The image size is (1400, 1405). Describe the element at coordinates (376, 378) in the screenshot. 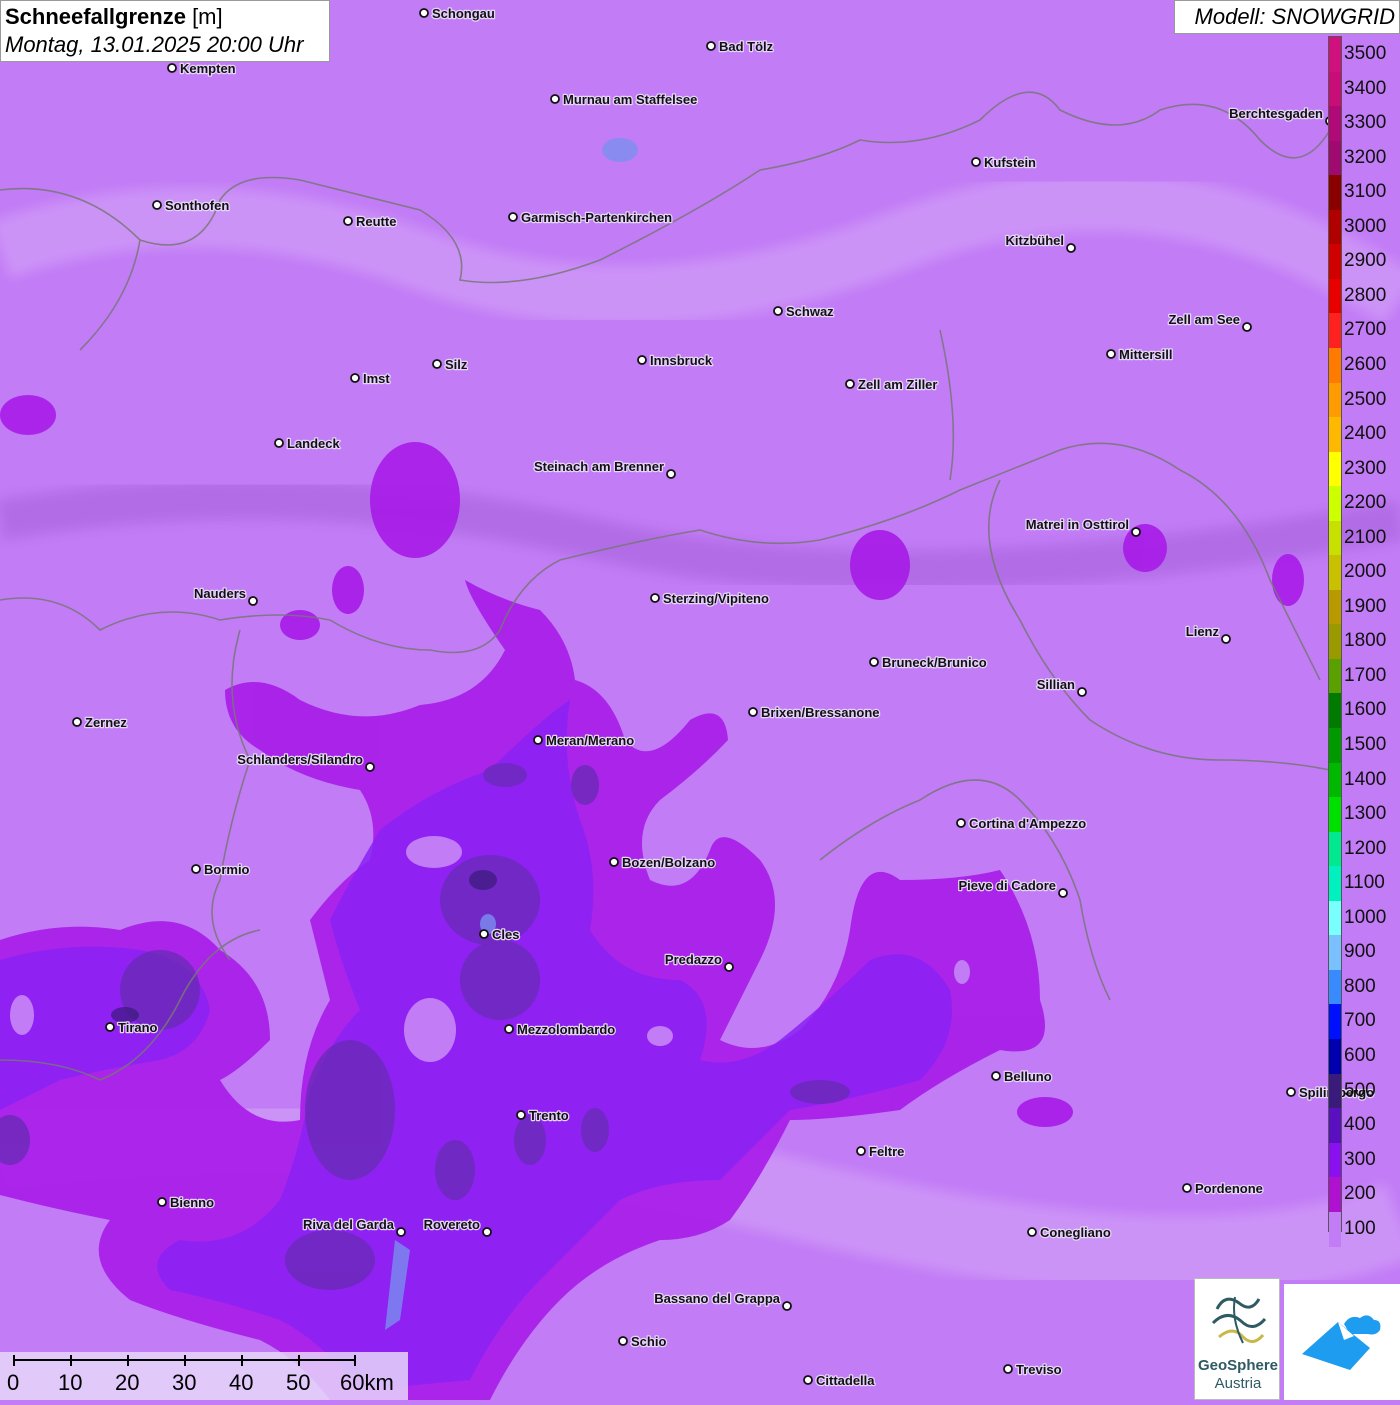

I see `city-label-imst: Imst` at that location.